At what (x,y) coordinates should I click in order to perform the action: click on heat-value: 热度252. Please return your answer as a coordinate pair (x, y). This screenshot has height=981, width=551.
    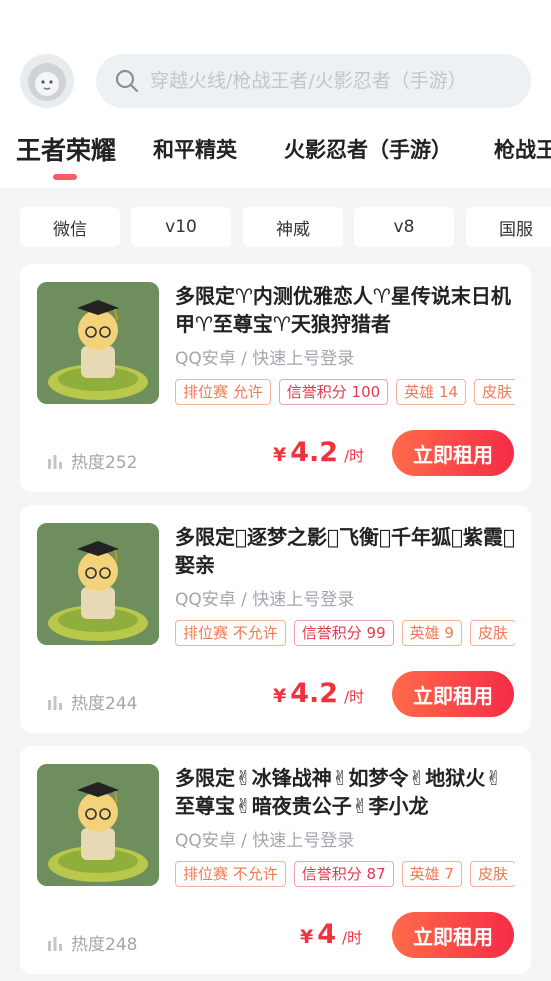
    Looking at the image, I should click on (104, 463).